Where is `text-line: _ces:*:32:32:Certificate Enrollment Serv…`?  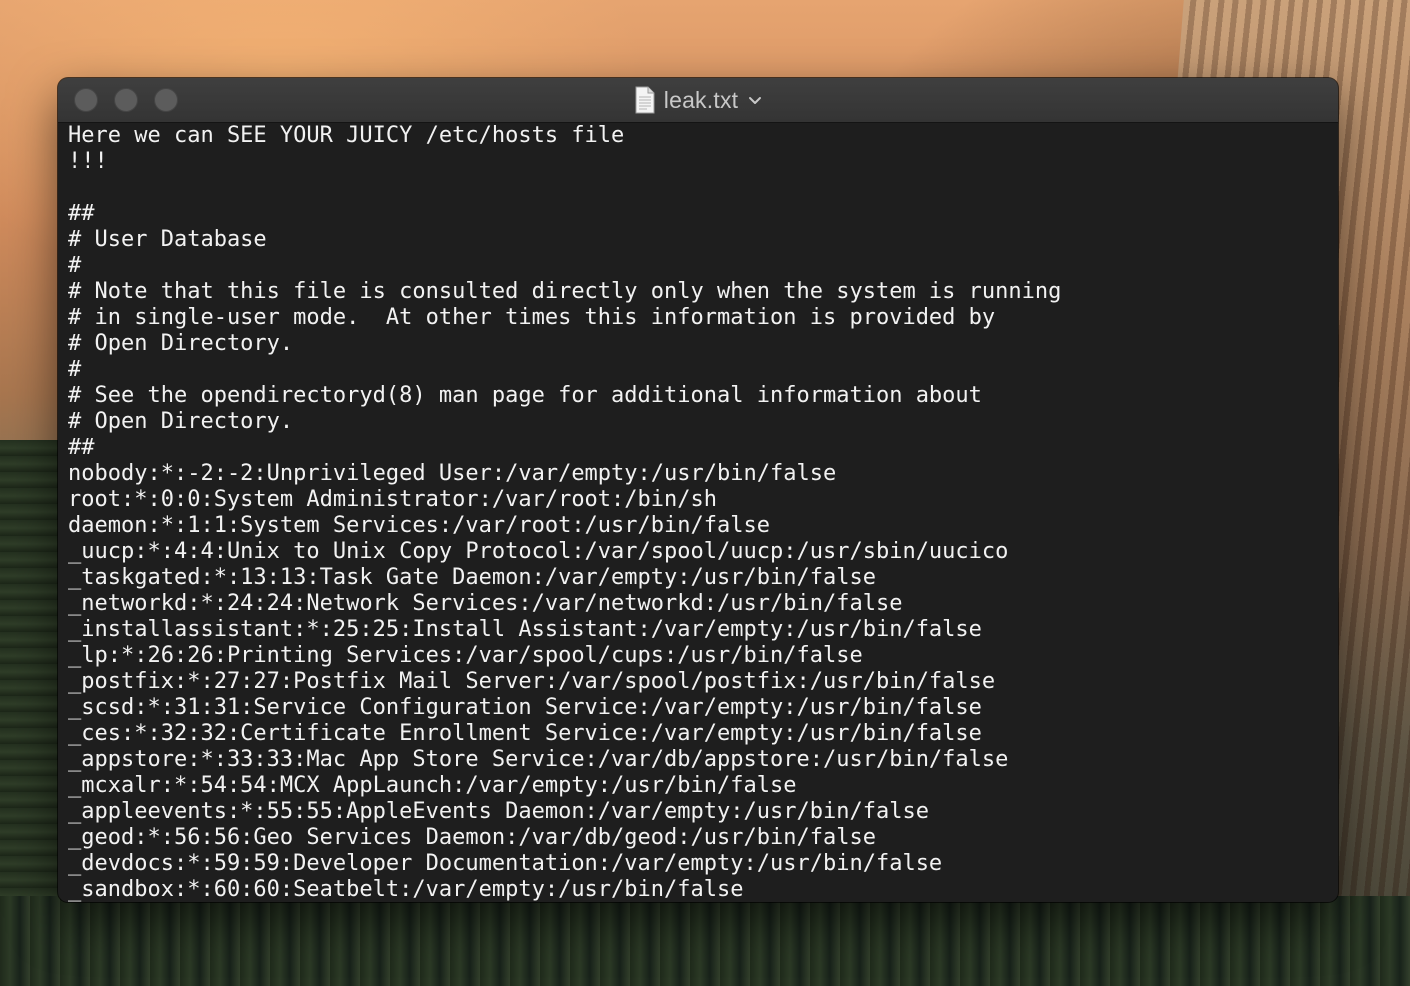 text-line: _ces:*:32:32:Certificate Enrollment Serv… is located at coordinates (525, 733).